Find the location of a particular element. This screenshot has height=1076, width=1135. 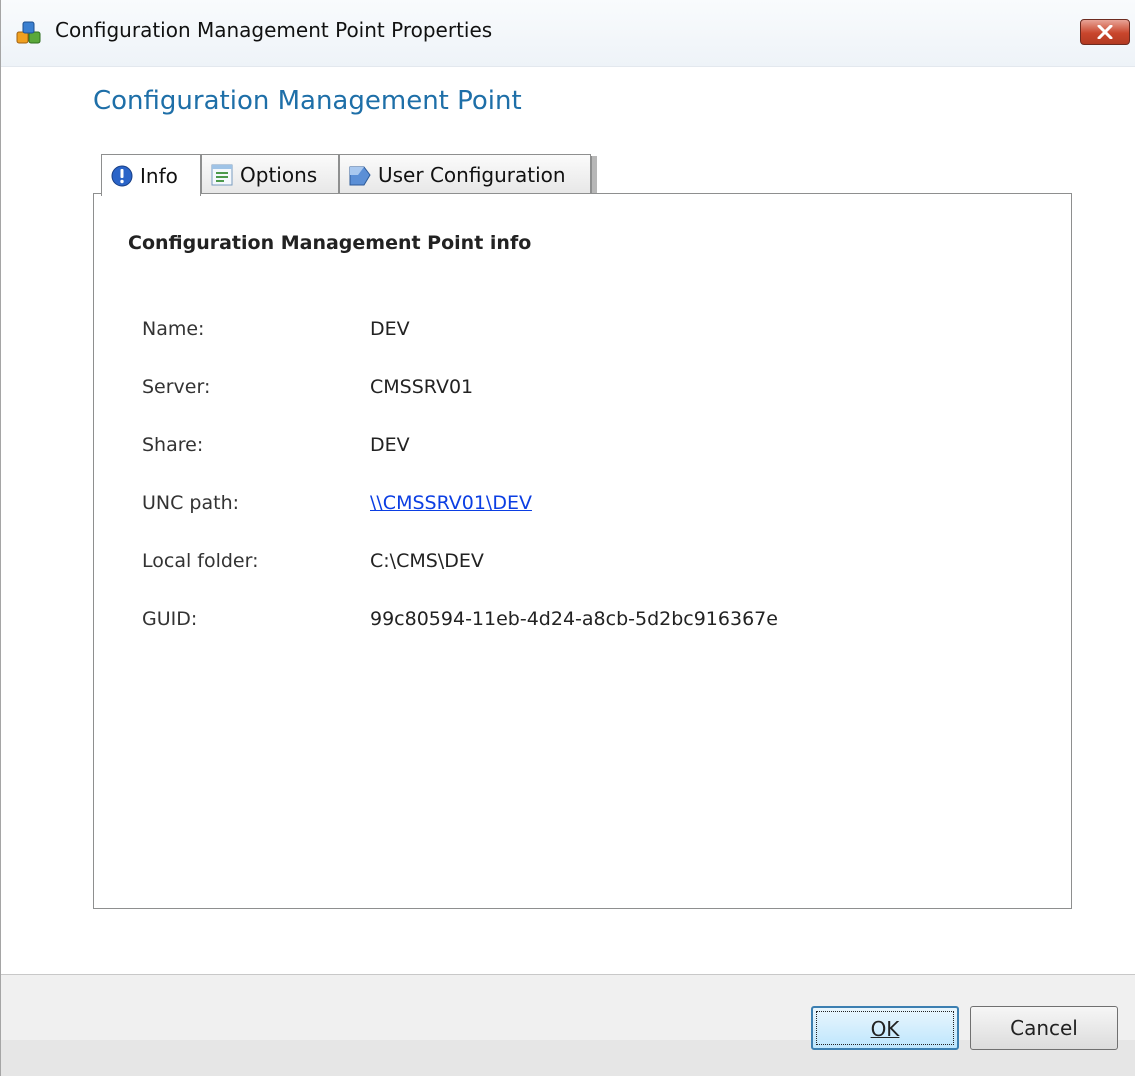

tab-strip-edge is located at coordinates (594, 175).